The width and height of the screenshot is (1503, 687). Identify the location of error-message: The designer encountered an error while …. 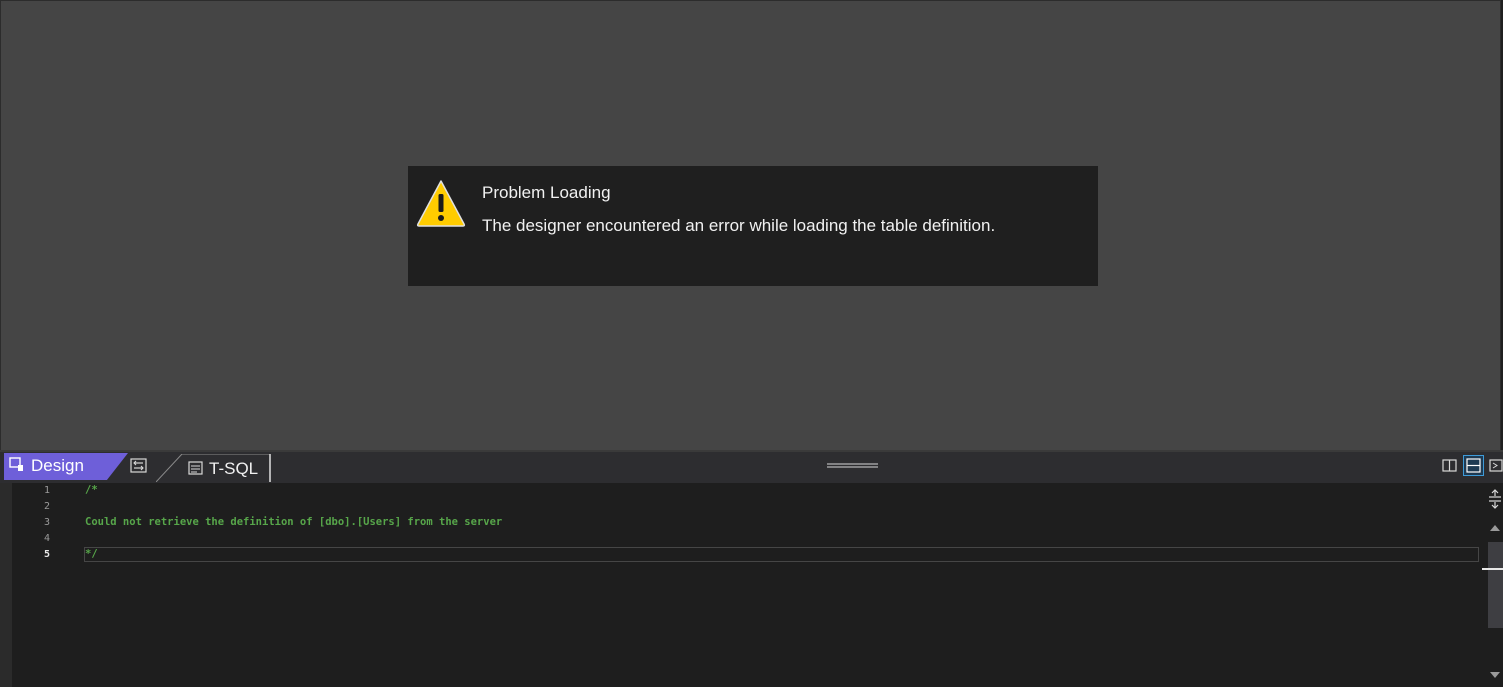
(739, 225).